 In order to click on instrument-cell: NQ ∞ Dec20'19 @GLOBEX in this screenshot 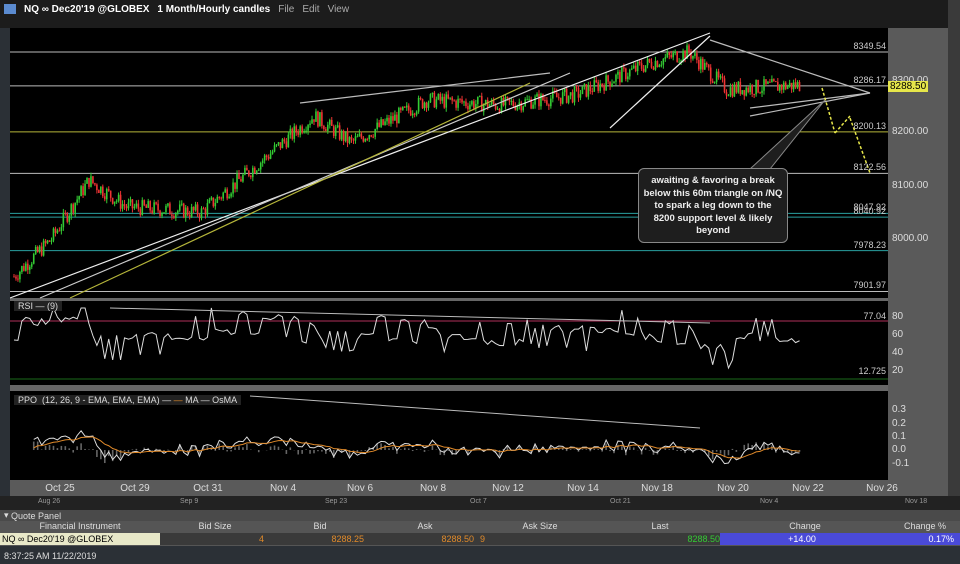, I will do `click(80, 539)`.